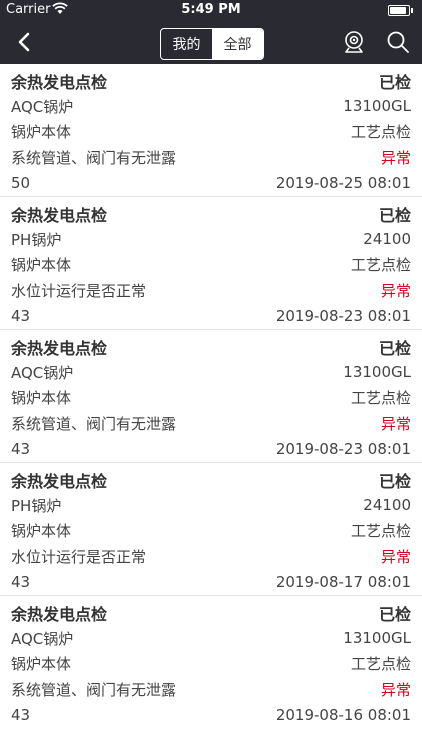  Describe the element at coordinates (21, 183) in the screenshot. I see `record-count: 50` at that location.